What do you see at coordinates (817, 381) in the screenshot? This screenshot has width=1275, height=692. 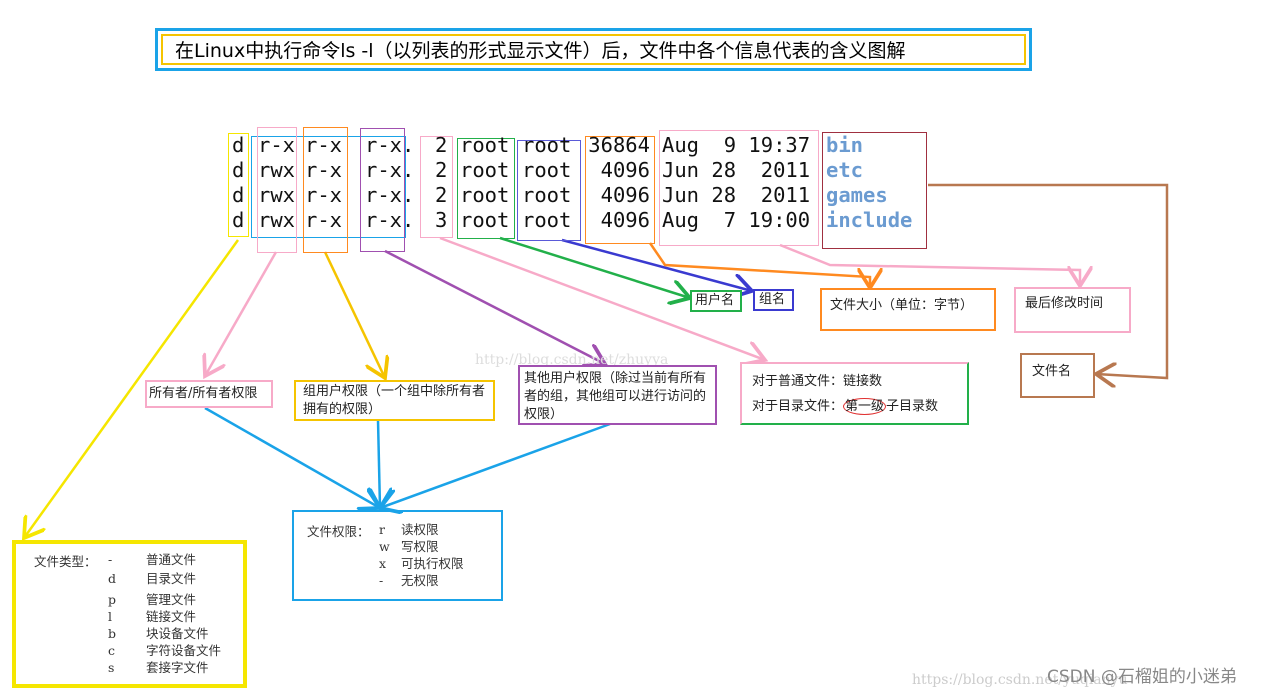 I see `links-regular-text: 对于普通文件：链接数` at bounding box center [817, 381].